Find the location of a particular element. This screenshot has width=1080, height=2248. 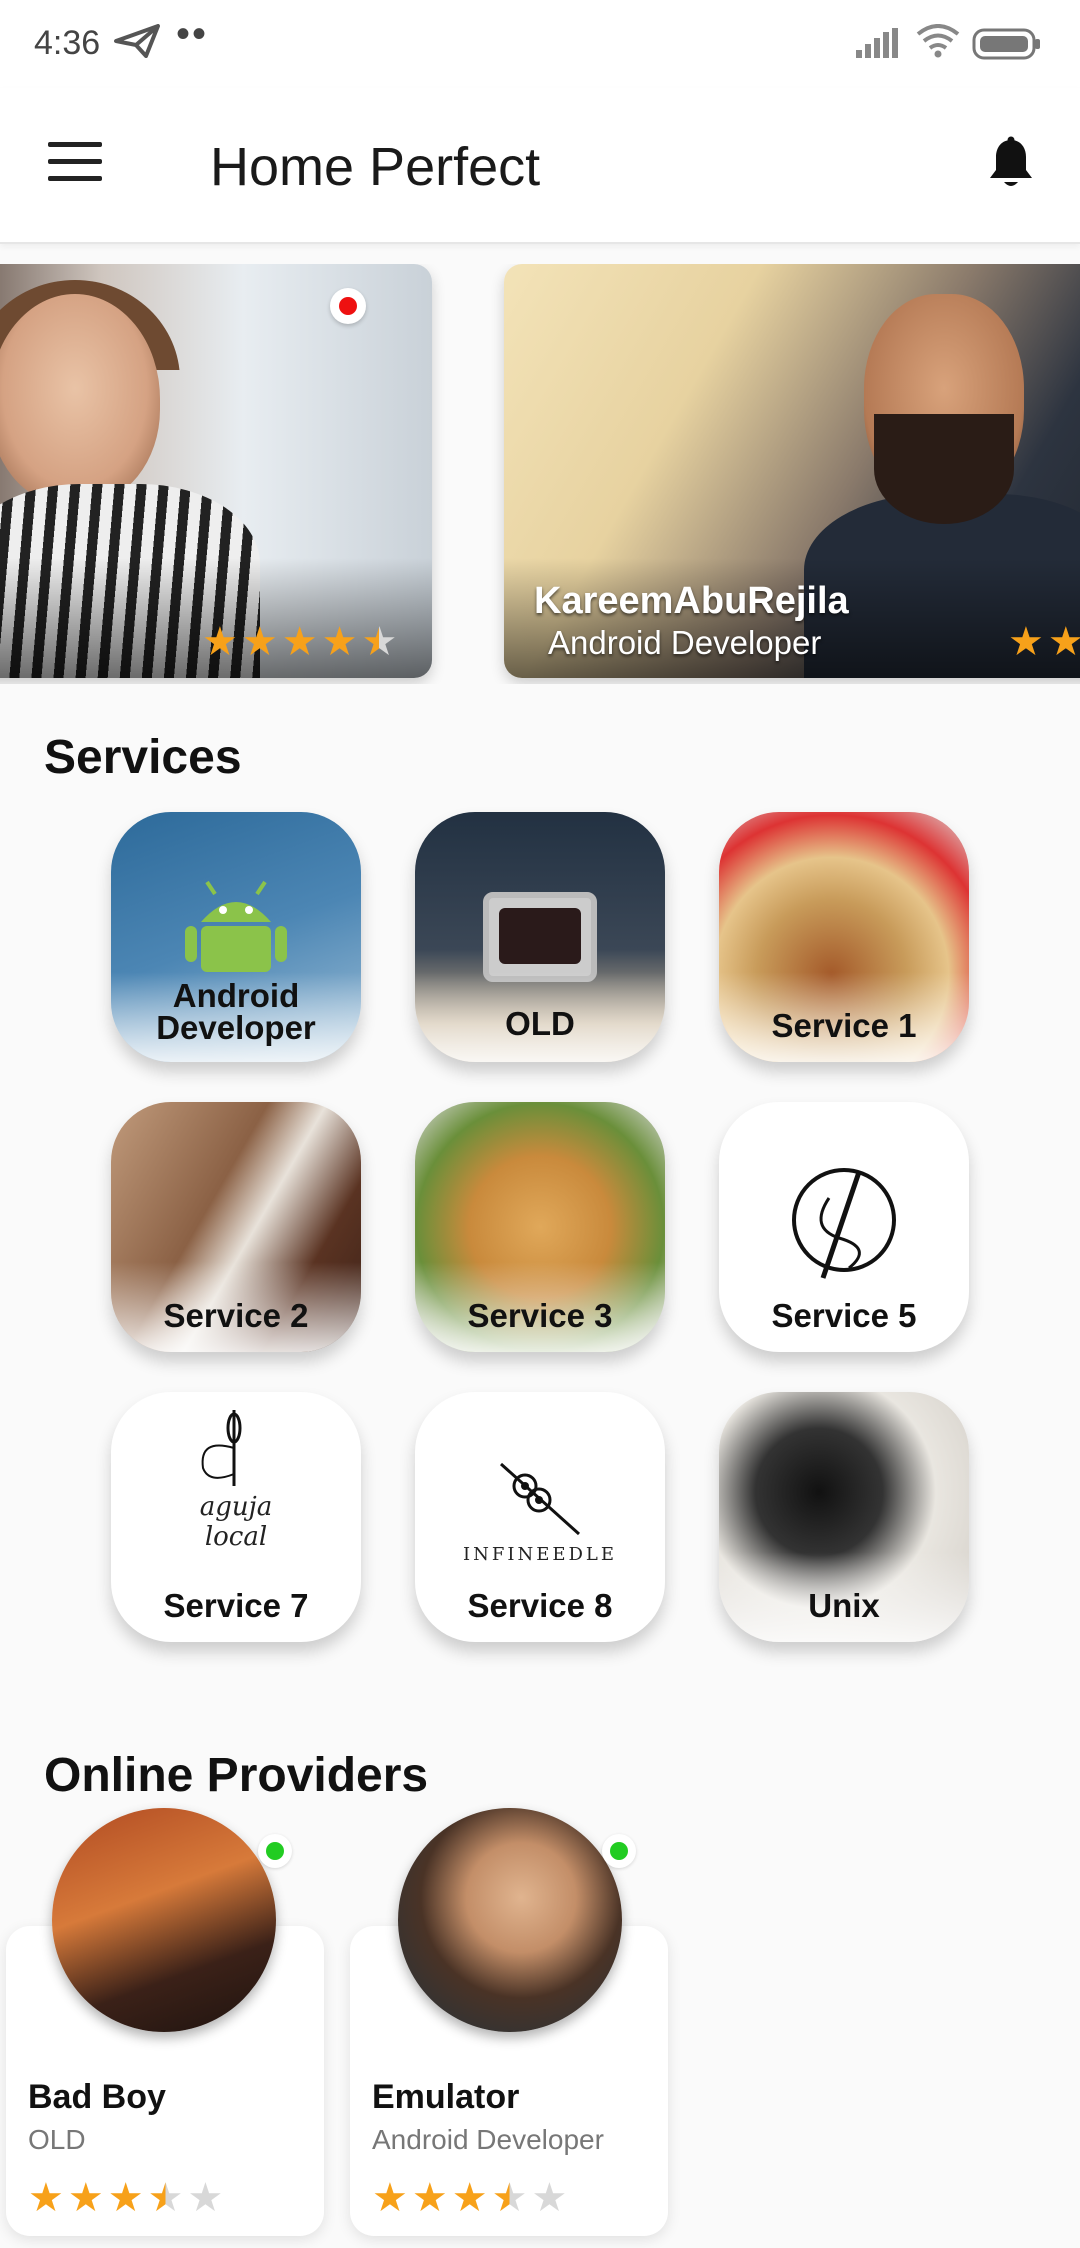

online-providers-heading: Online Providers is located at coordinates (236, 1775).